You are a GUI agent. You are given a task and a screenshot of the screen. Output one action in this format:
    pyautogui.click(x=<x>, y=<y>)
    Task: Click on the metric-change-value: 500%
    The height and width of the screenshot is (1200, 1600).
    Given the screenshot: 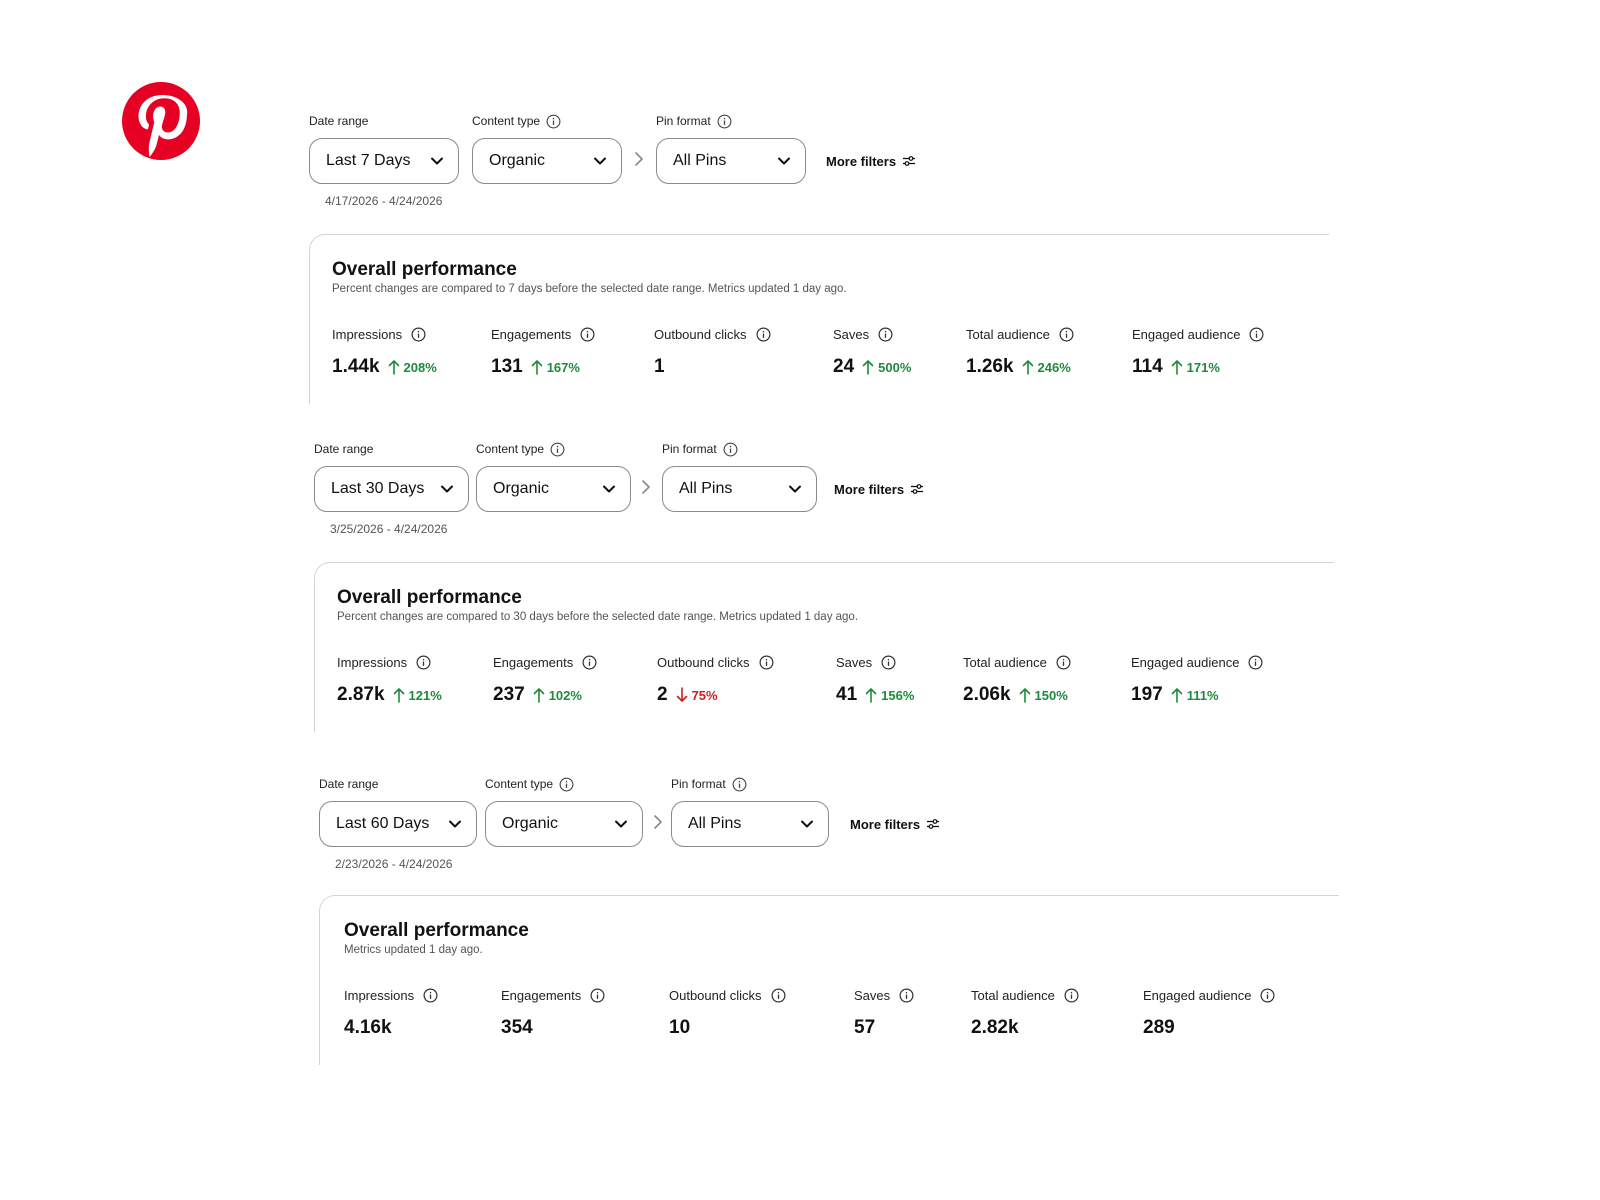 What is the action you would take?
    pyautogui.click(x=895, y=367)
    